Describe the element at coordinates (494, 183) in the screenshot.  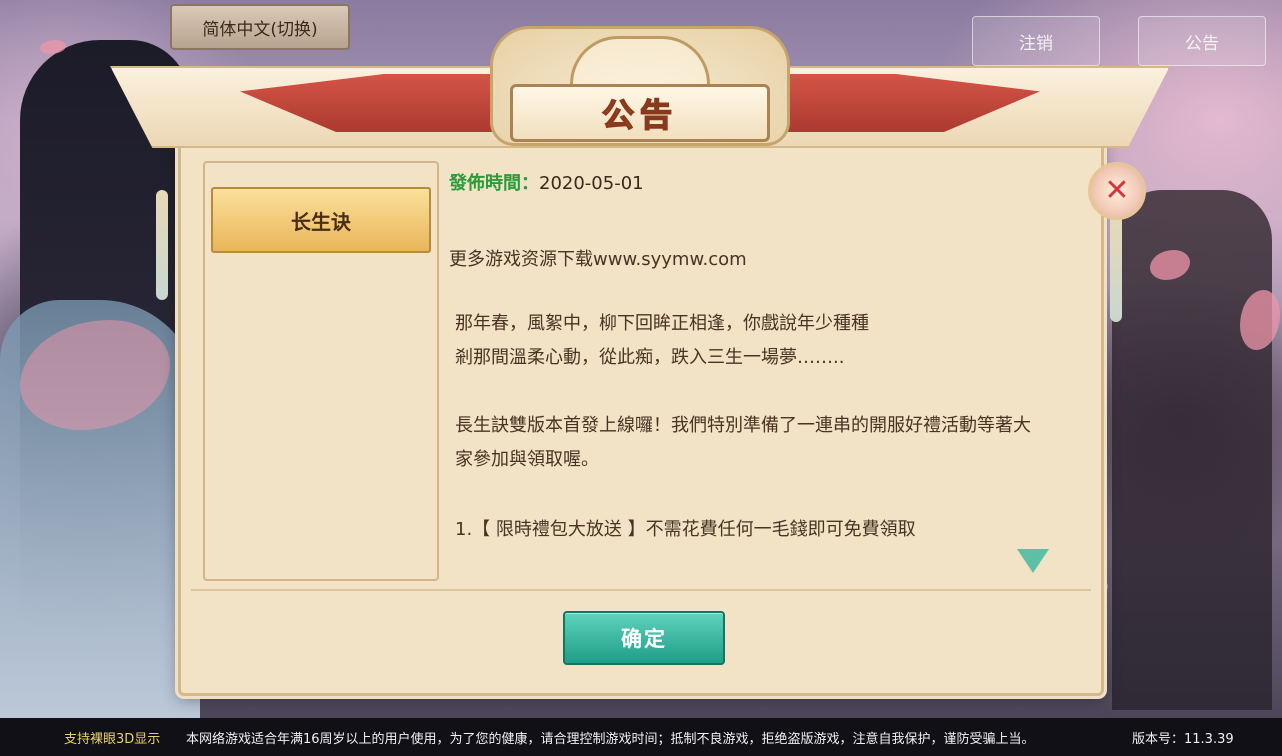
I see `publish-label: 發佈時間：` at that location.